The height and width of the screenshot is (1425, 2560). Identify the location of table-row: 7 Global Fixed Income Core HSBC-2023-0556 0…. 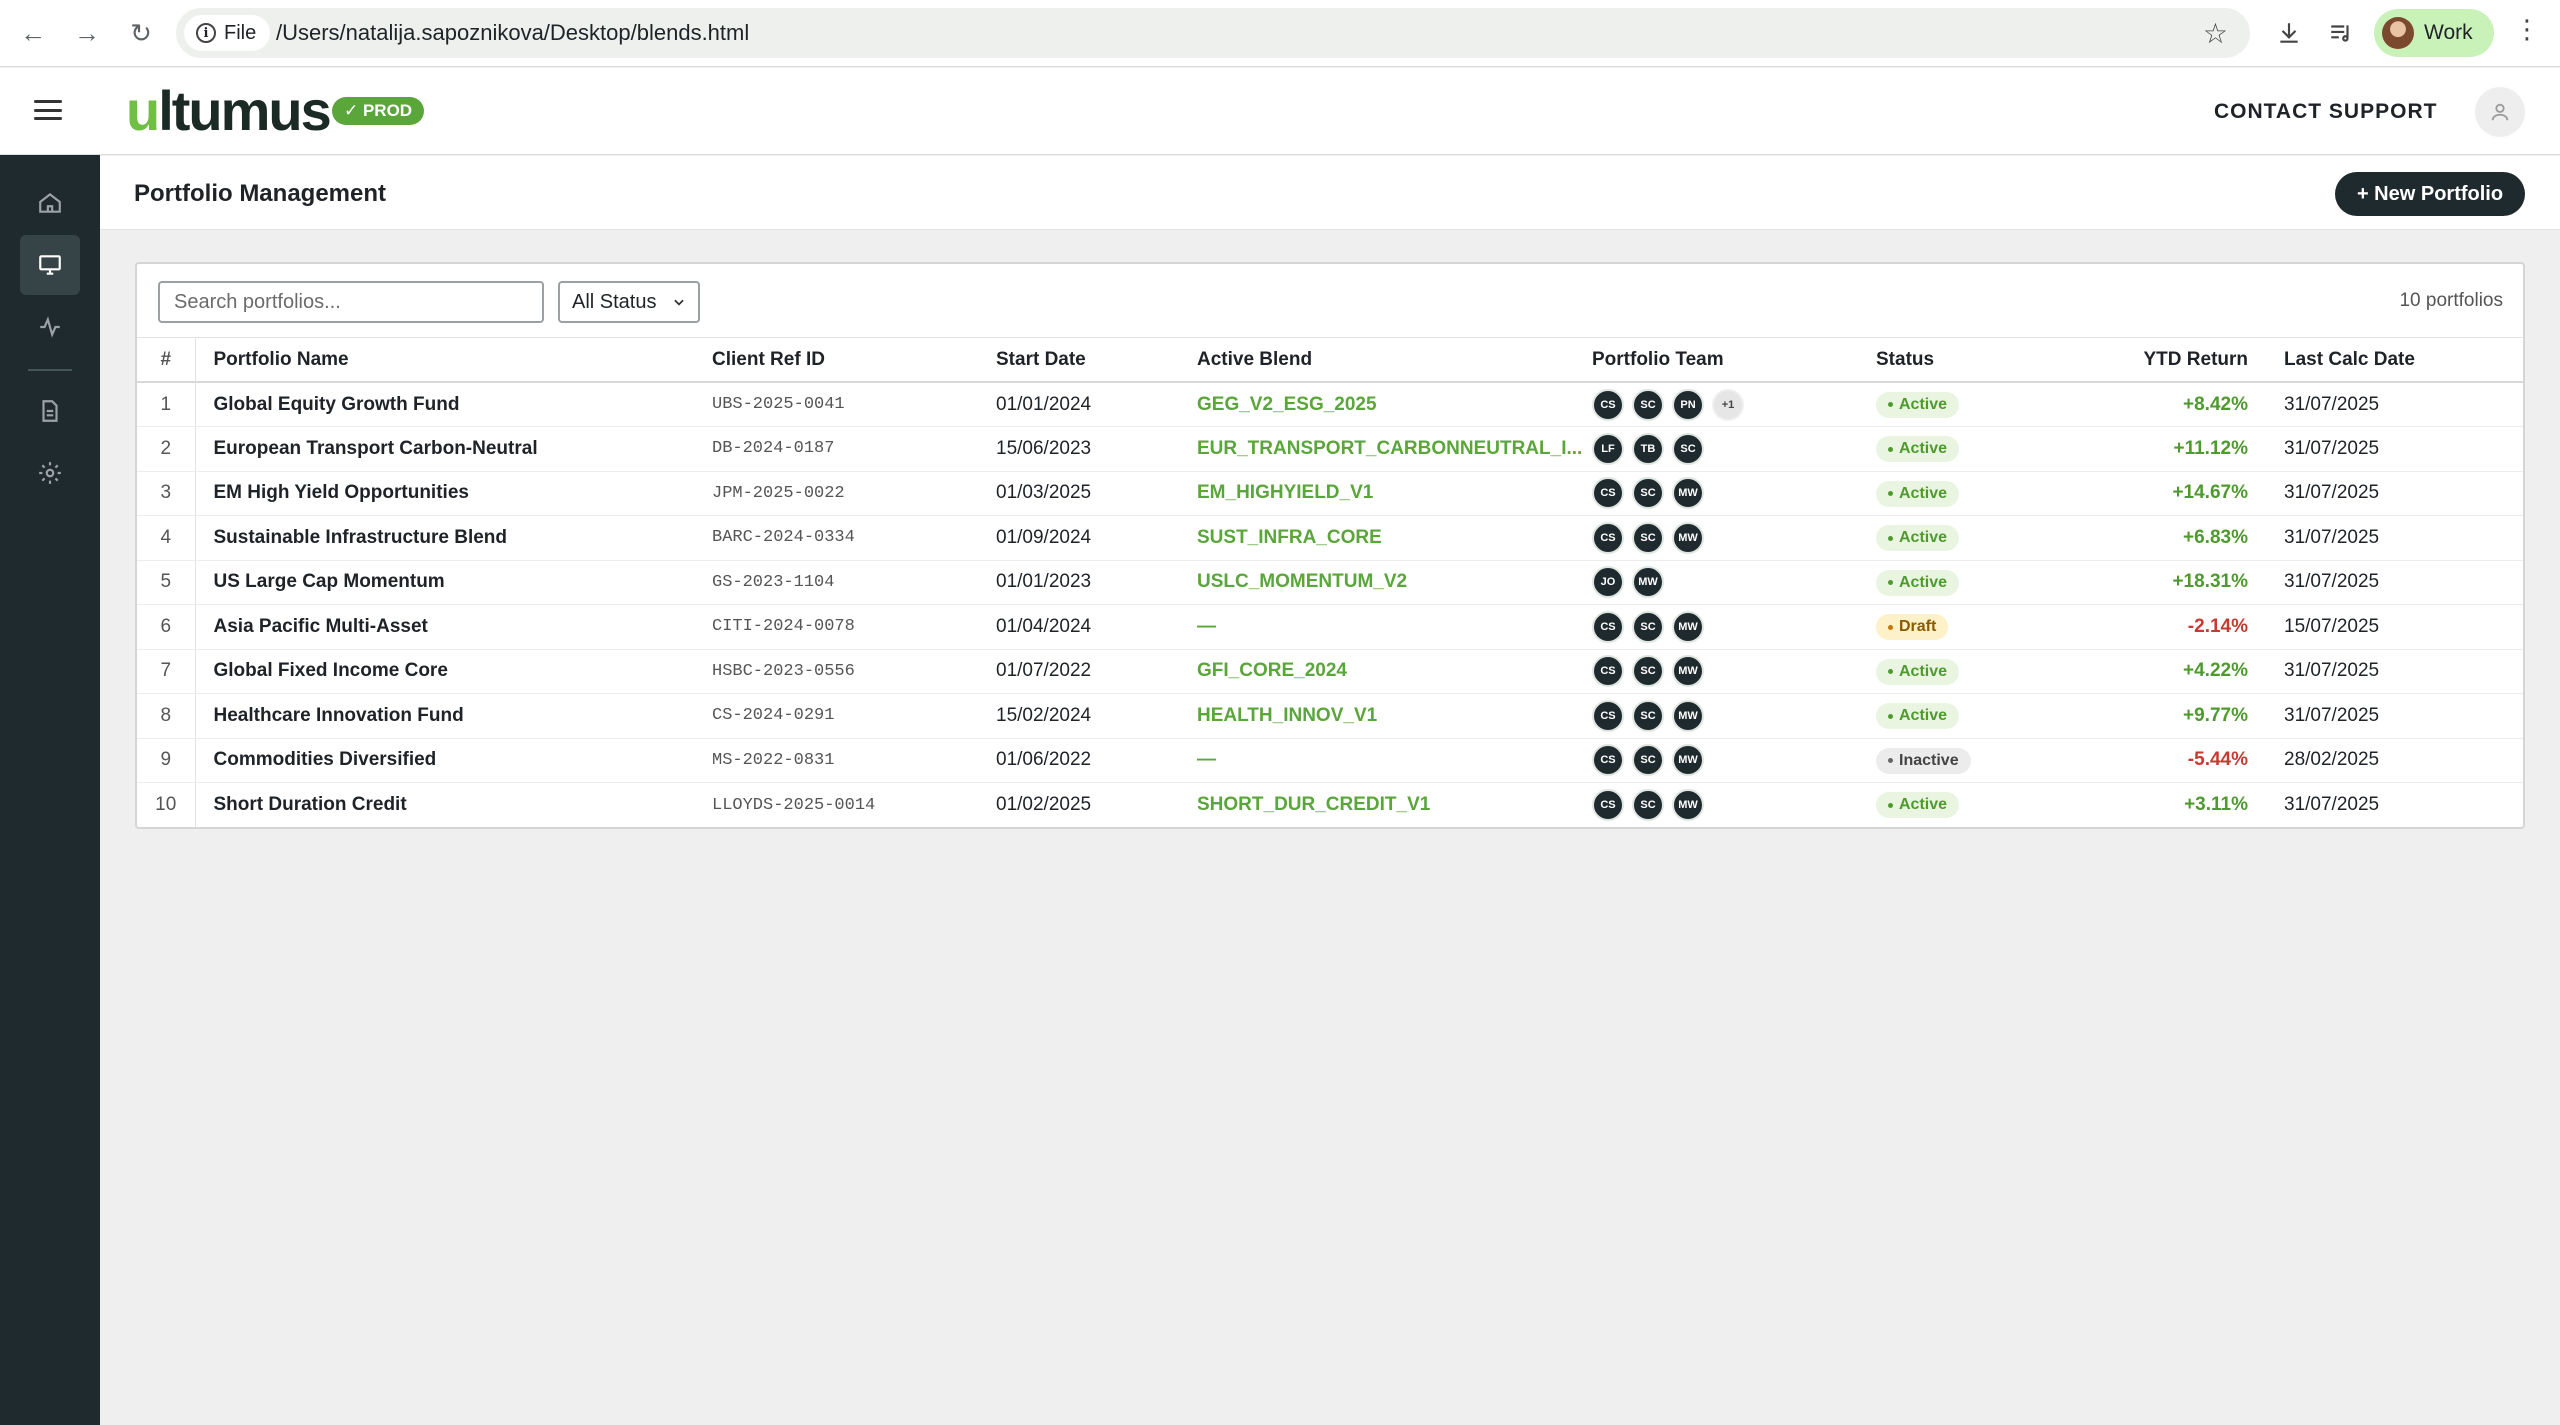
(1330, 671).